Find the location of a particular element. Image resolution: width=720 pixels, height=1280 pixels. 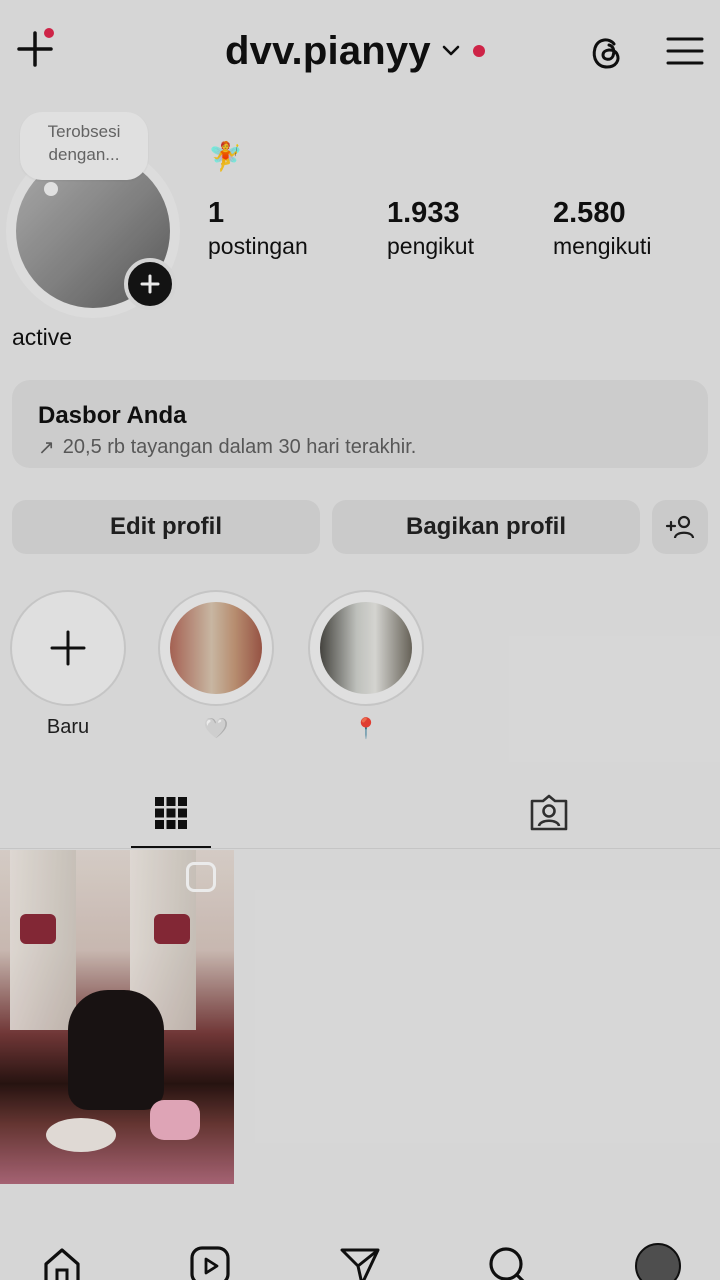

dashboard-views-text: 20,5 rb tayangan dalam 30 hari terakhir. is located at coordinates (239, 447).